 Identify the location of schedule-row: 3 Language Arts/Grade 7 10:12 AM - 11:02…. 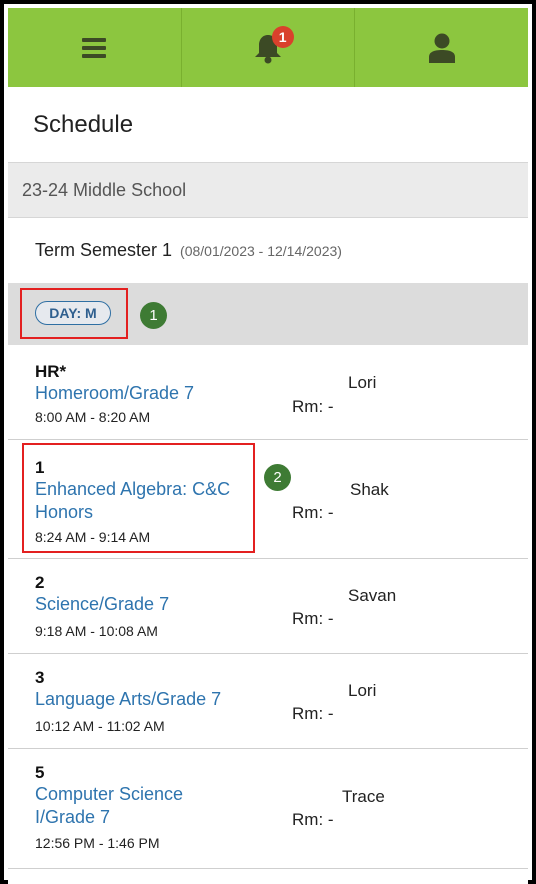
(268, 701).